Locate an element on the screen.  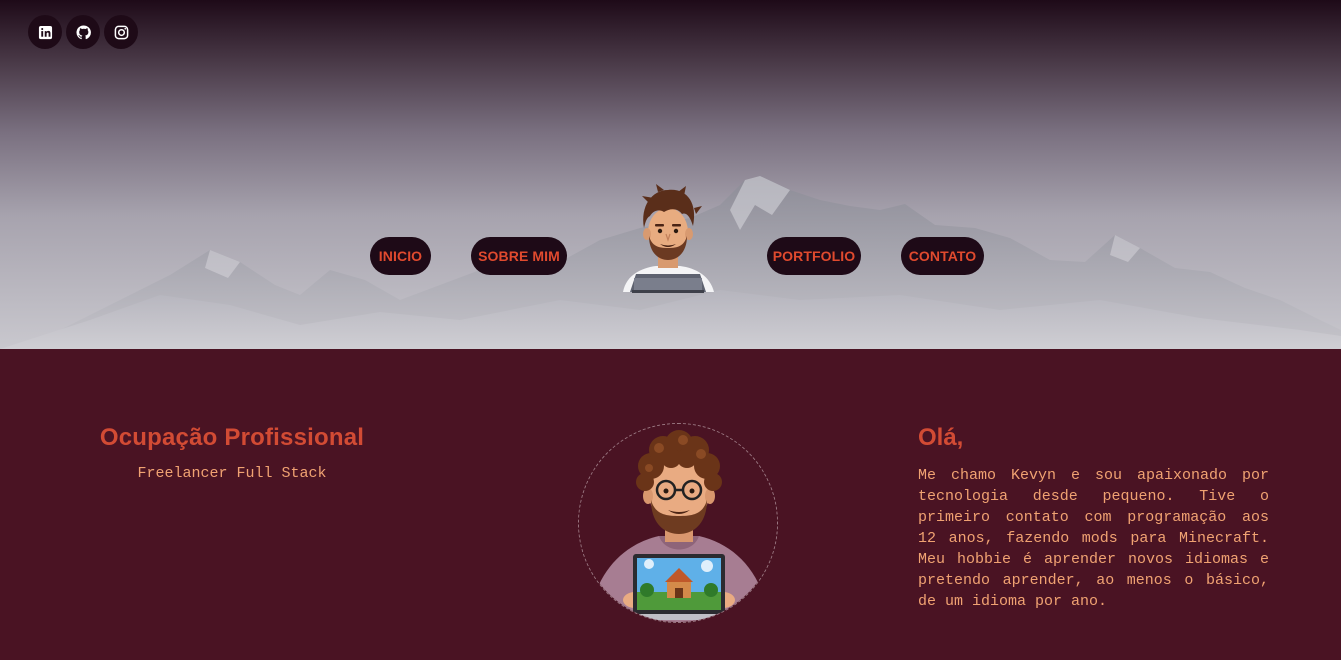
github-link is located at coordinates (83, 32).